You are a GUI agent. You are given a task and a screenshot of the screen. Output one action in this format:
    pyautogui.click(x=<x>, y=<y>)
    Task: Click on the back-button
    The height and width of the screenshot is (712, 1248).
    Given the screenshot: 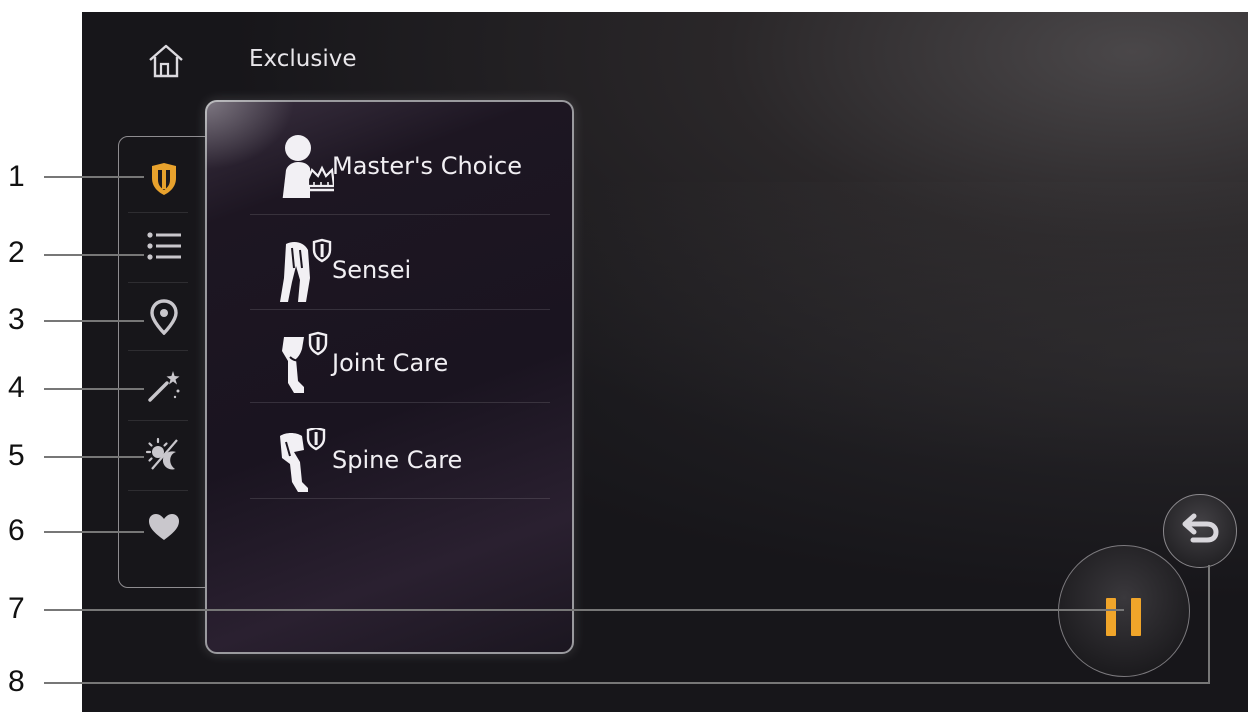 What is the action you would take?
    pyautogui.click(x=1200, y=531)
    